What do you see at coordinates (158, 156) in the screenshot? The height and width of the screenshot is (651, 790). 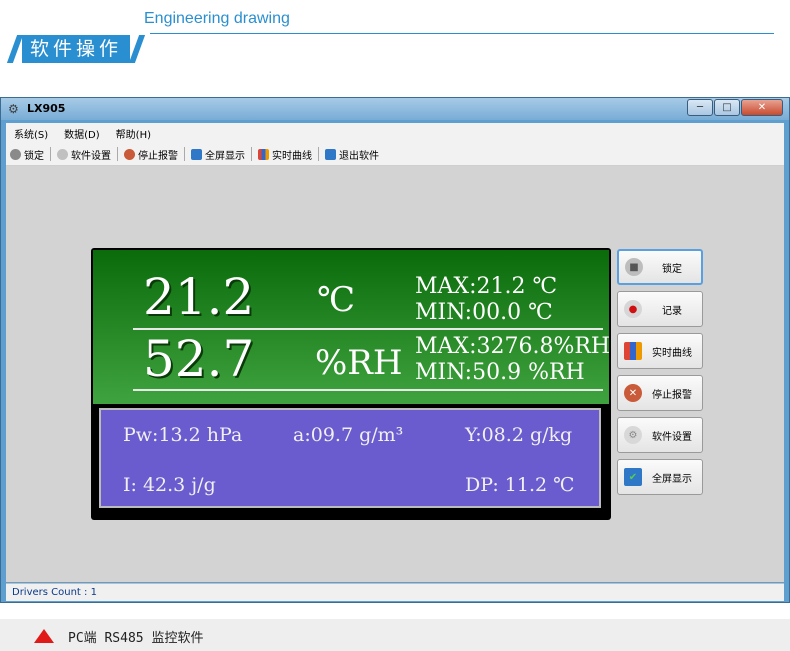 I see `toolbar-stop-alarm-label: 停止报警` at bounding box center [158, 156].